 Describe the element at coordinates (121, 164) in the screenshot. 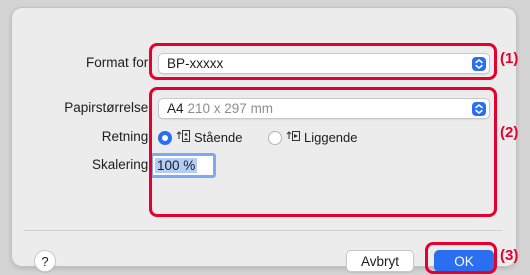

I see `scale-label: Skalering:` at that location.